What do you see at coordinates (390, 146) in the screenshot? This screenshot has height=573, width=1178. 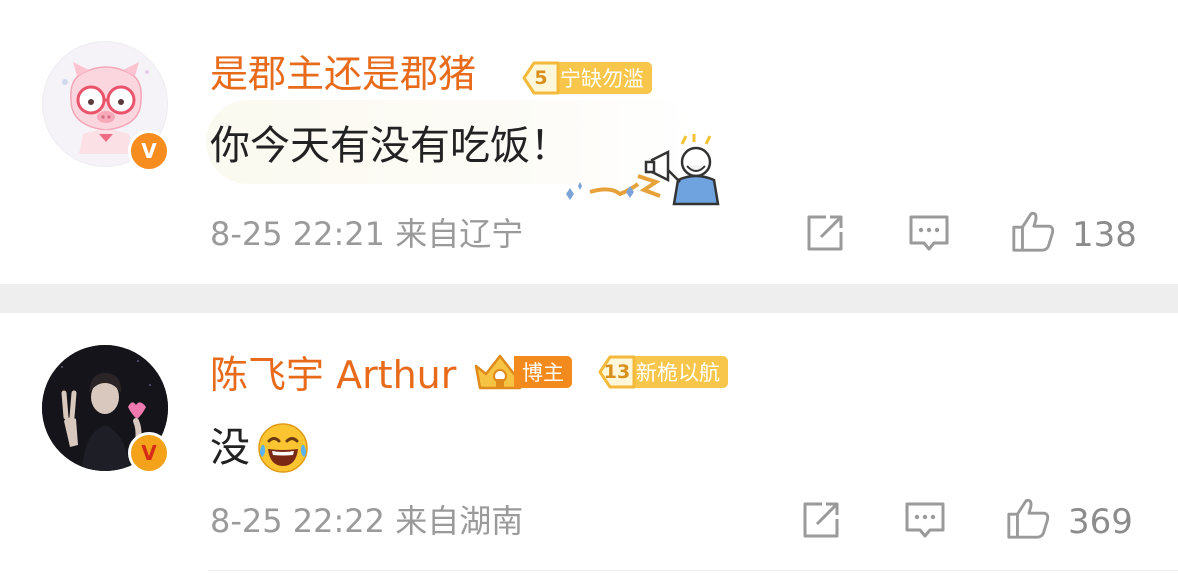 I see `comment-text: 你今天有没有吃饭！` at bounding box center [390, 146].